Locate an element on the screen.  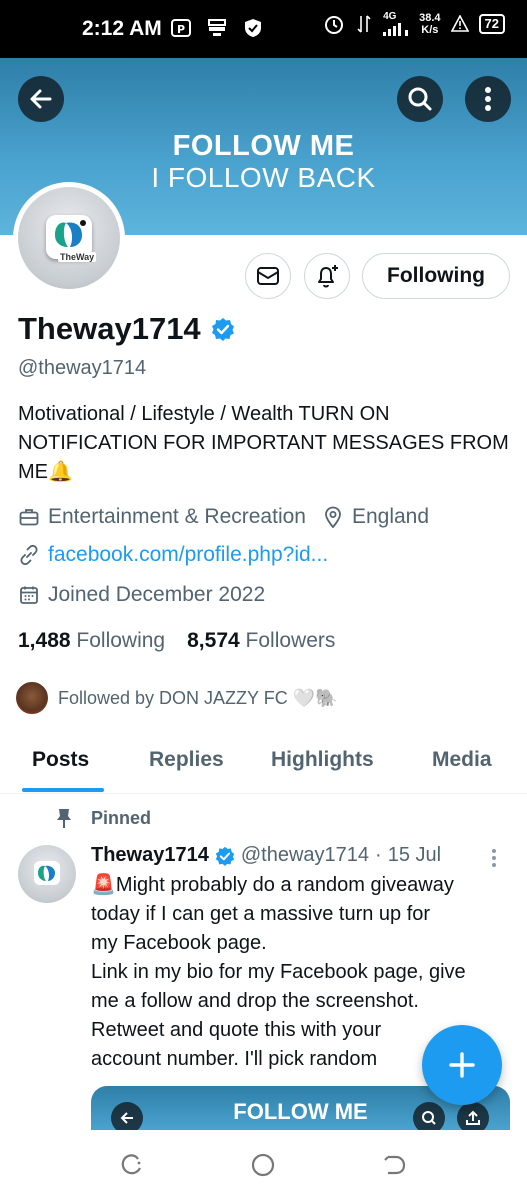
parking-app-icon: P is located at coordinates (181, 28).